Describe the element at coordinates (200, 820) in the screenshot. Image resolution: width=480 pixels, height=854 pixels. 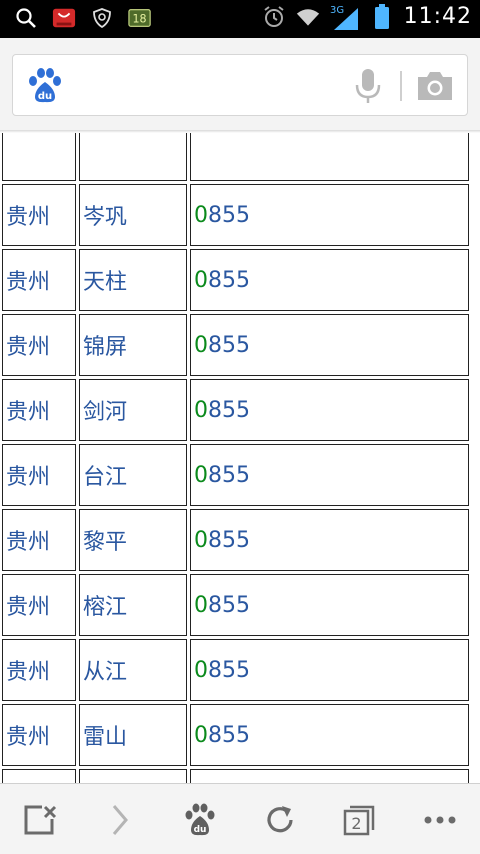
I see `baidu-home-icon: du` at that location.